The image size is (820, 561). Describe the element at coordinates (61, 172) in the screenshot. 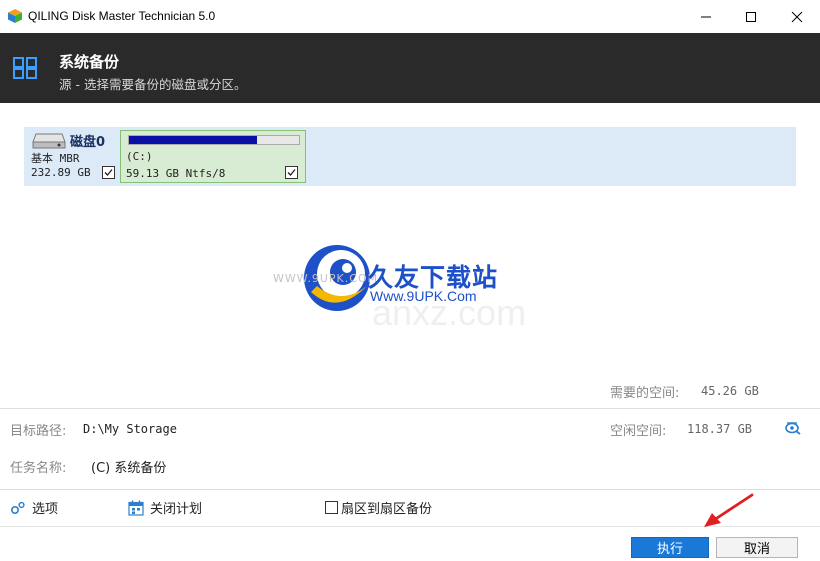

I see `disk-size: 232.89 GB` at that location.